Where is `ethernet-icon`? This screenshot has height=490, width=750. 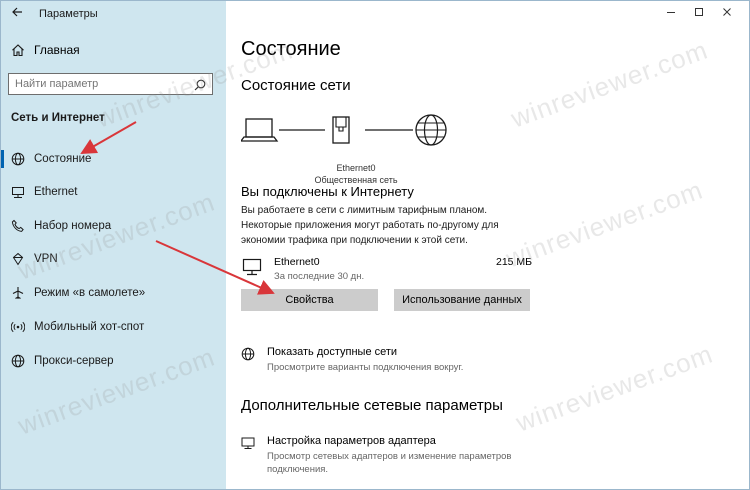 ethernet-icon is located at coordinates (18, 192).